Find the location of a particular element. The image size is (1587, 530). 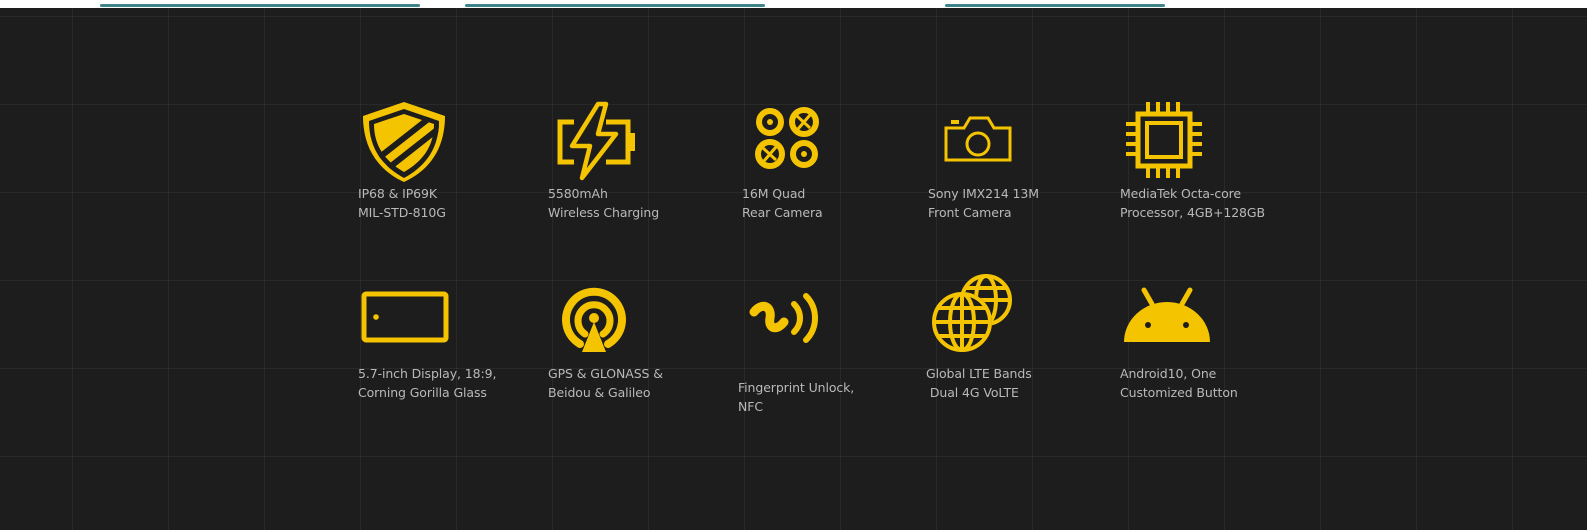

feature-line-2: MIL-STD-810G is located at coordinates (402, 212).